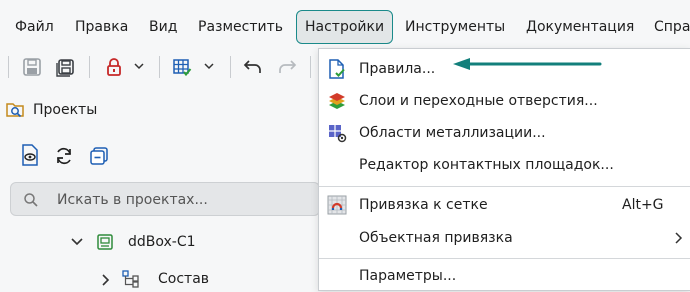 The image size is (690, 292). What do you see at coordinates (182, 67) in the screenshot?
I see `grid-table-icon` at bounding box center [182, 67].